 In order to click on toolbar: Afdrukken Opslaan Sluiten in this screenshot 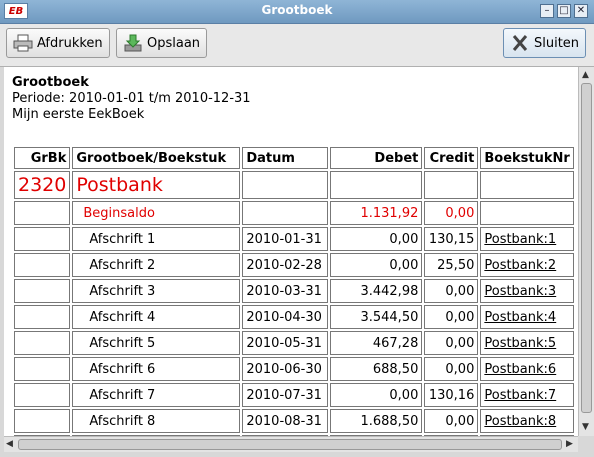, I will do `click(297, 45)`.